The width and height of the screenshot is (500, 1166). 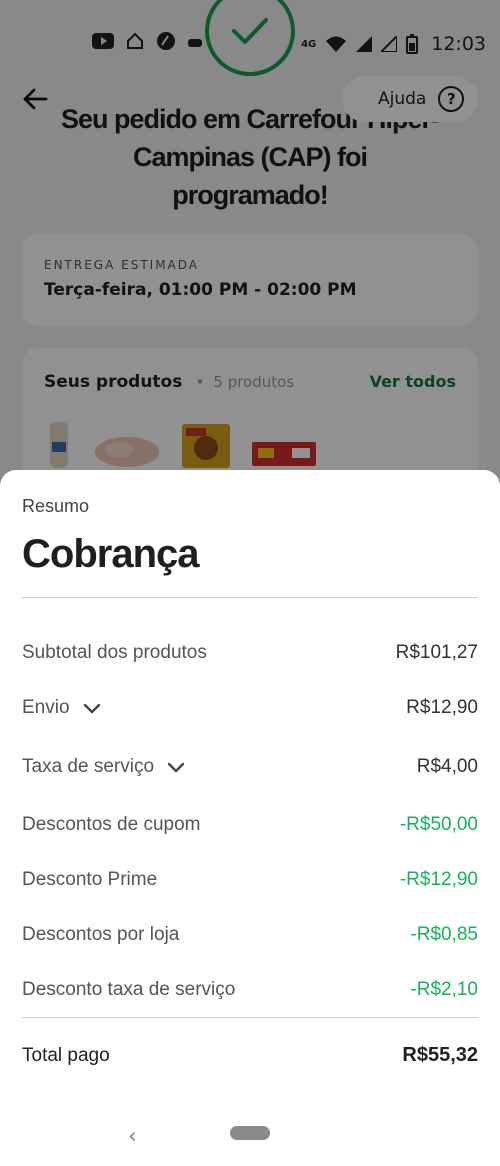 I want to click on total-label: Total pago, so click(x=66, y=1055).